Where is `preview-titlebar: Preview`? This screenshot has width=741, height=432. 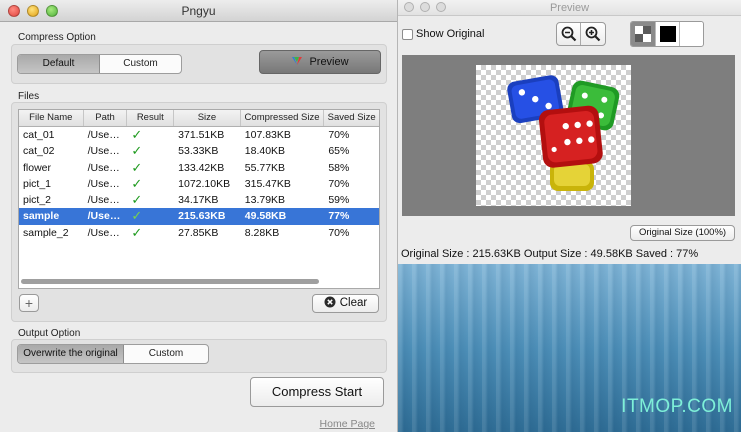 preview-titlebar: Preview is located at coordinates (569, 8).